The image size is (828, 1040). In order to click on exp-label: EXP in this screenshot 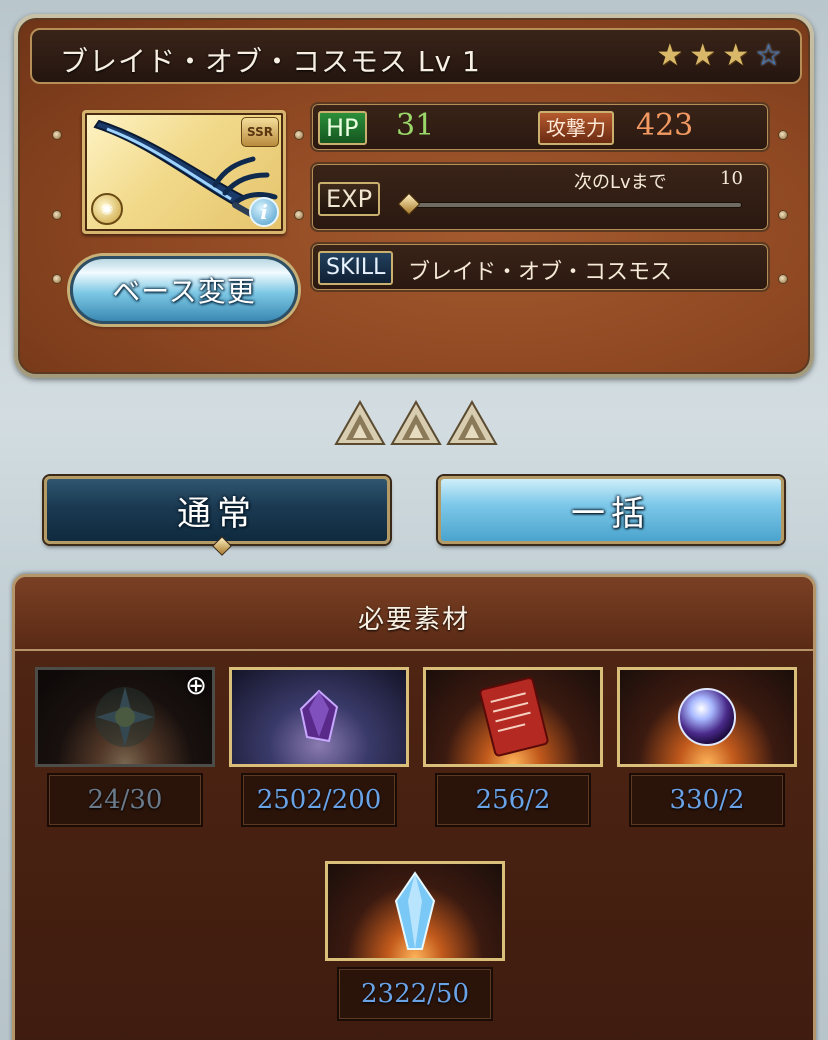, I will do `click(349, 199)`.